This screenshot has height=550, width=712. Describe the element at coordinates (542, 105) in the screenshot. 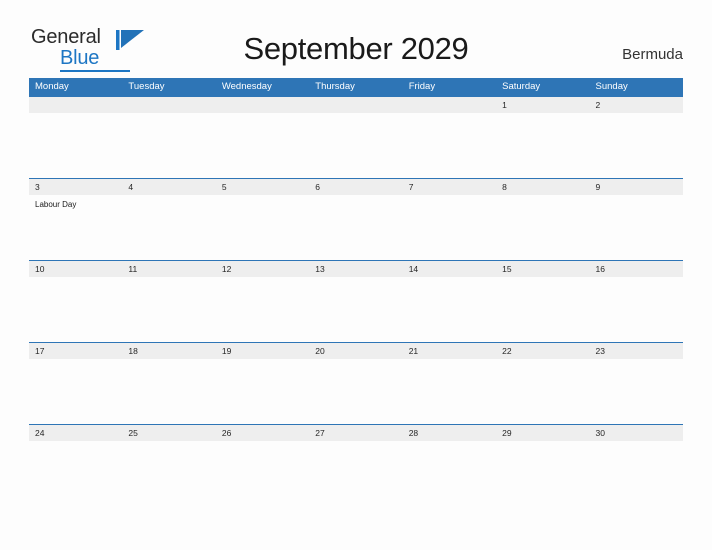

I see `date-number: 1` at that location.